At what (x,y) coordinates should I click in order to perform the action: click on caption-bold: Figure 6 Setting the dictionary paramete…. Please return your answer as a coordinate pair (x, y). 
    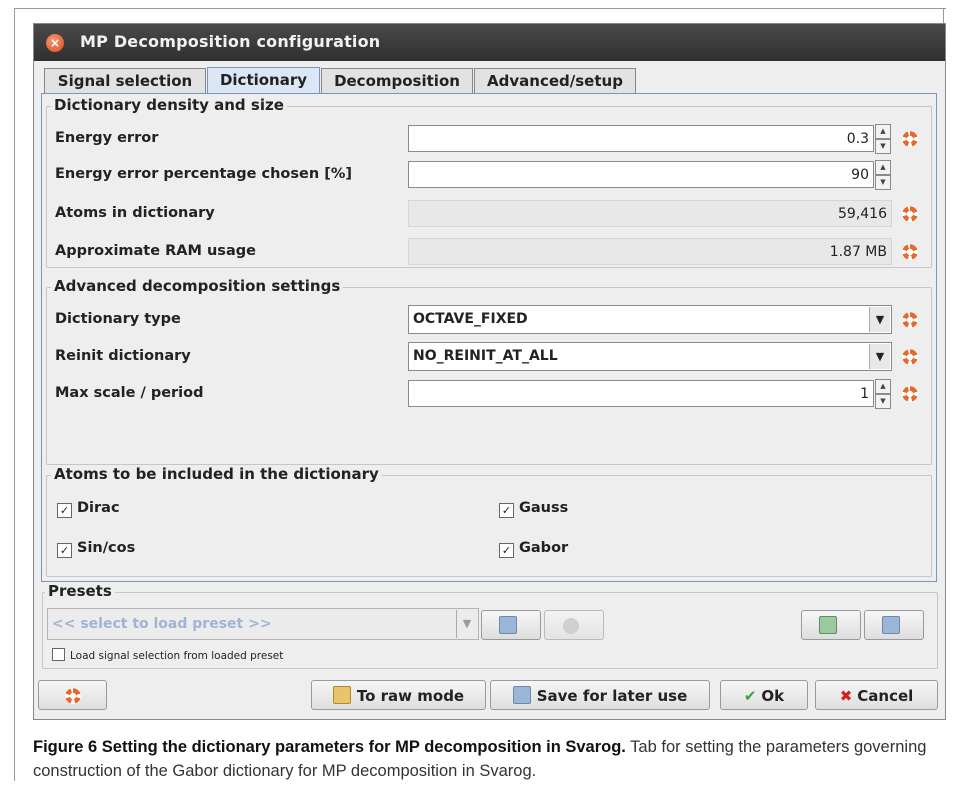
    Looking at the image, I should click on (329, 747).